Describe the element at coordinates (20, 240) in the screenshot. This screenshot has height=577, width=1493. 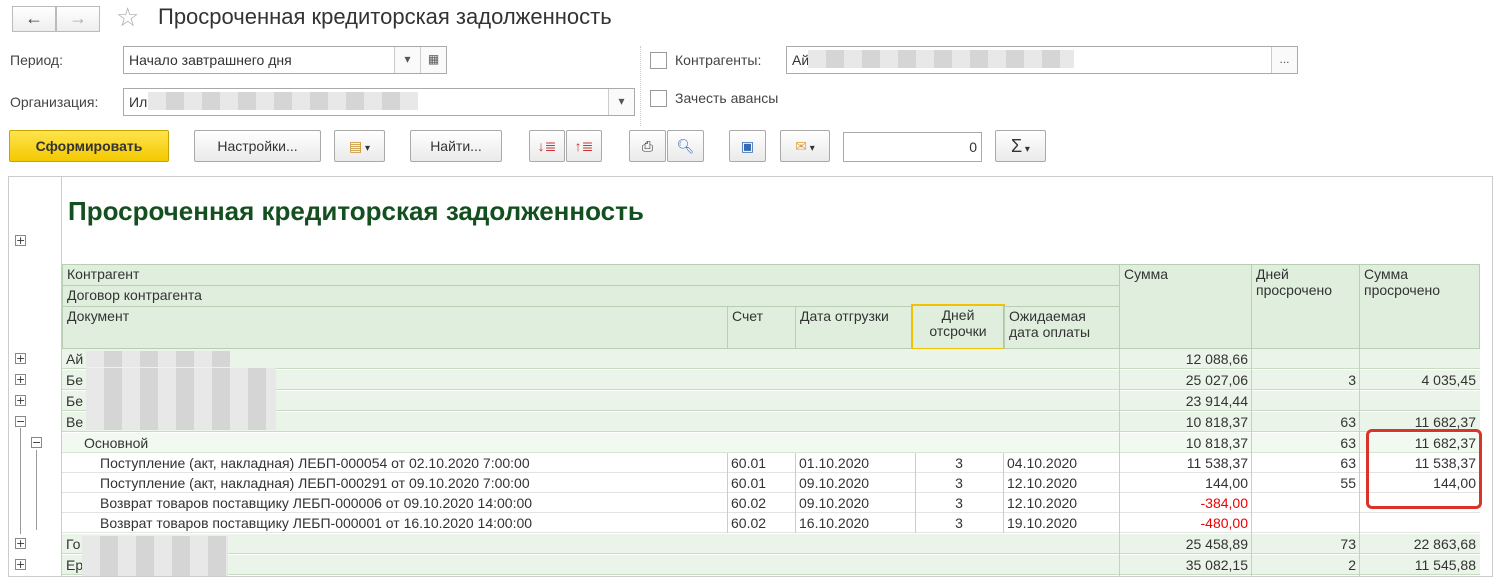
I see `expand-all-icon: +` at that location.